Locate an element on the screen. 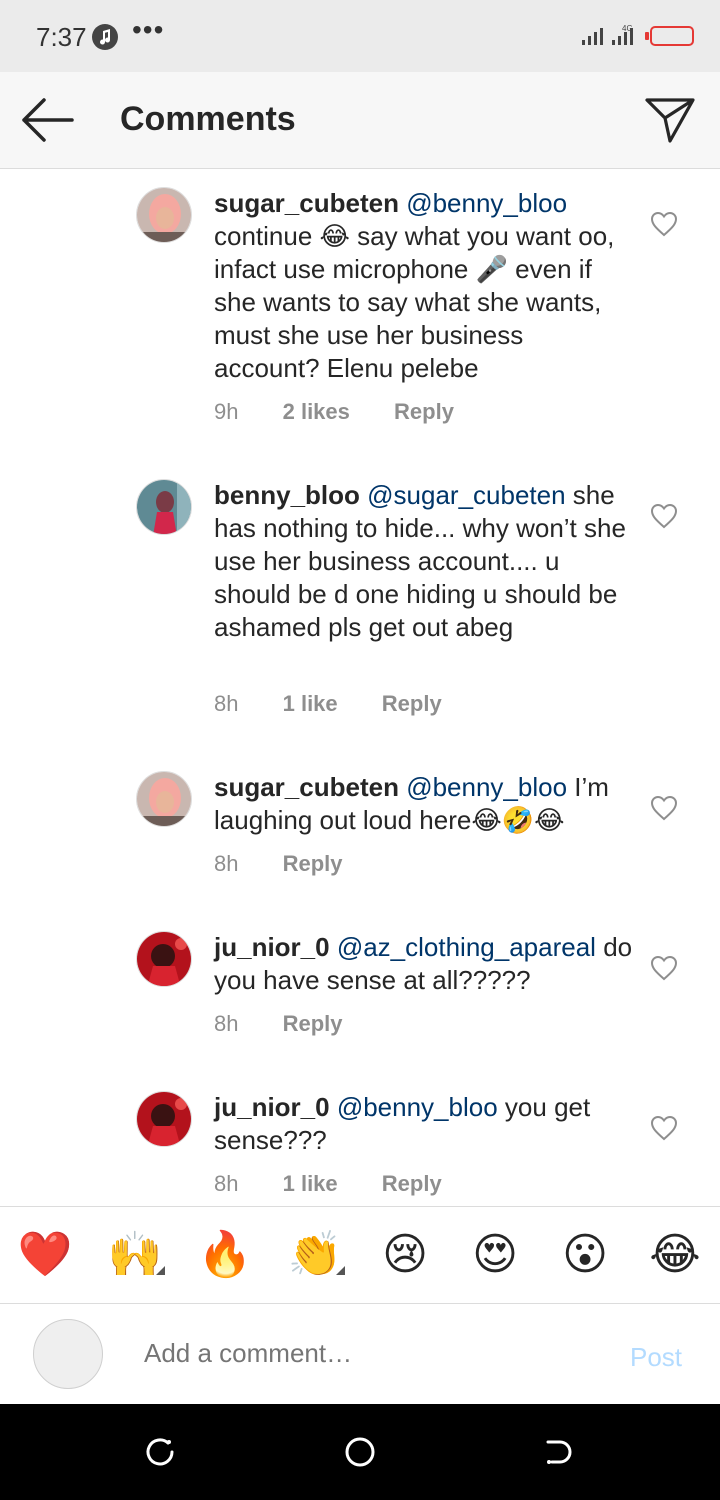 This screenshot has width=720, height=1500. emoji-fire: 🔥 is located at coordinates (225, 1255).